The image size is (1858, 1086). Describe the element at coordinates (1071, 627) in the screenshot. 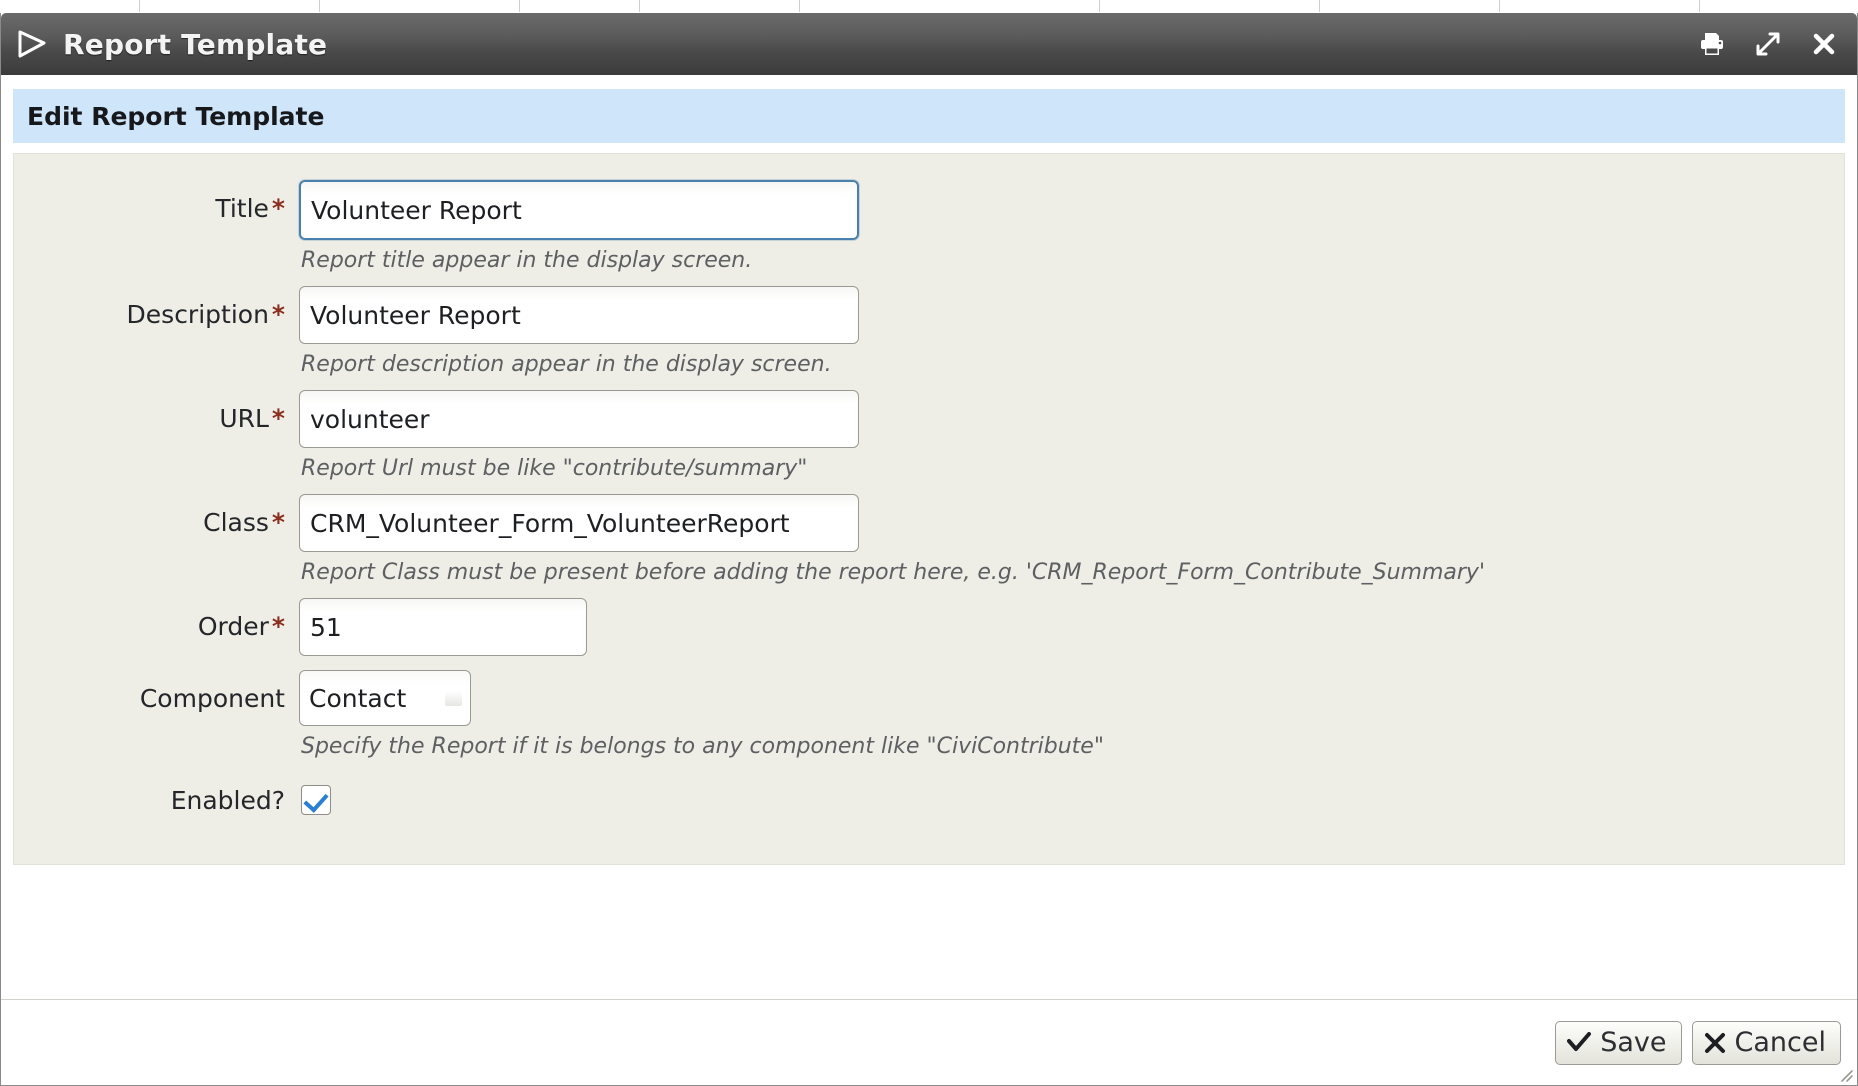

I see `order-field-cell` at that location.